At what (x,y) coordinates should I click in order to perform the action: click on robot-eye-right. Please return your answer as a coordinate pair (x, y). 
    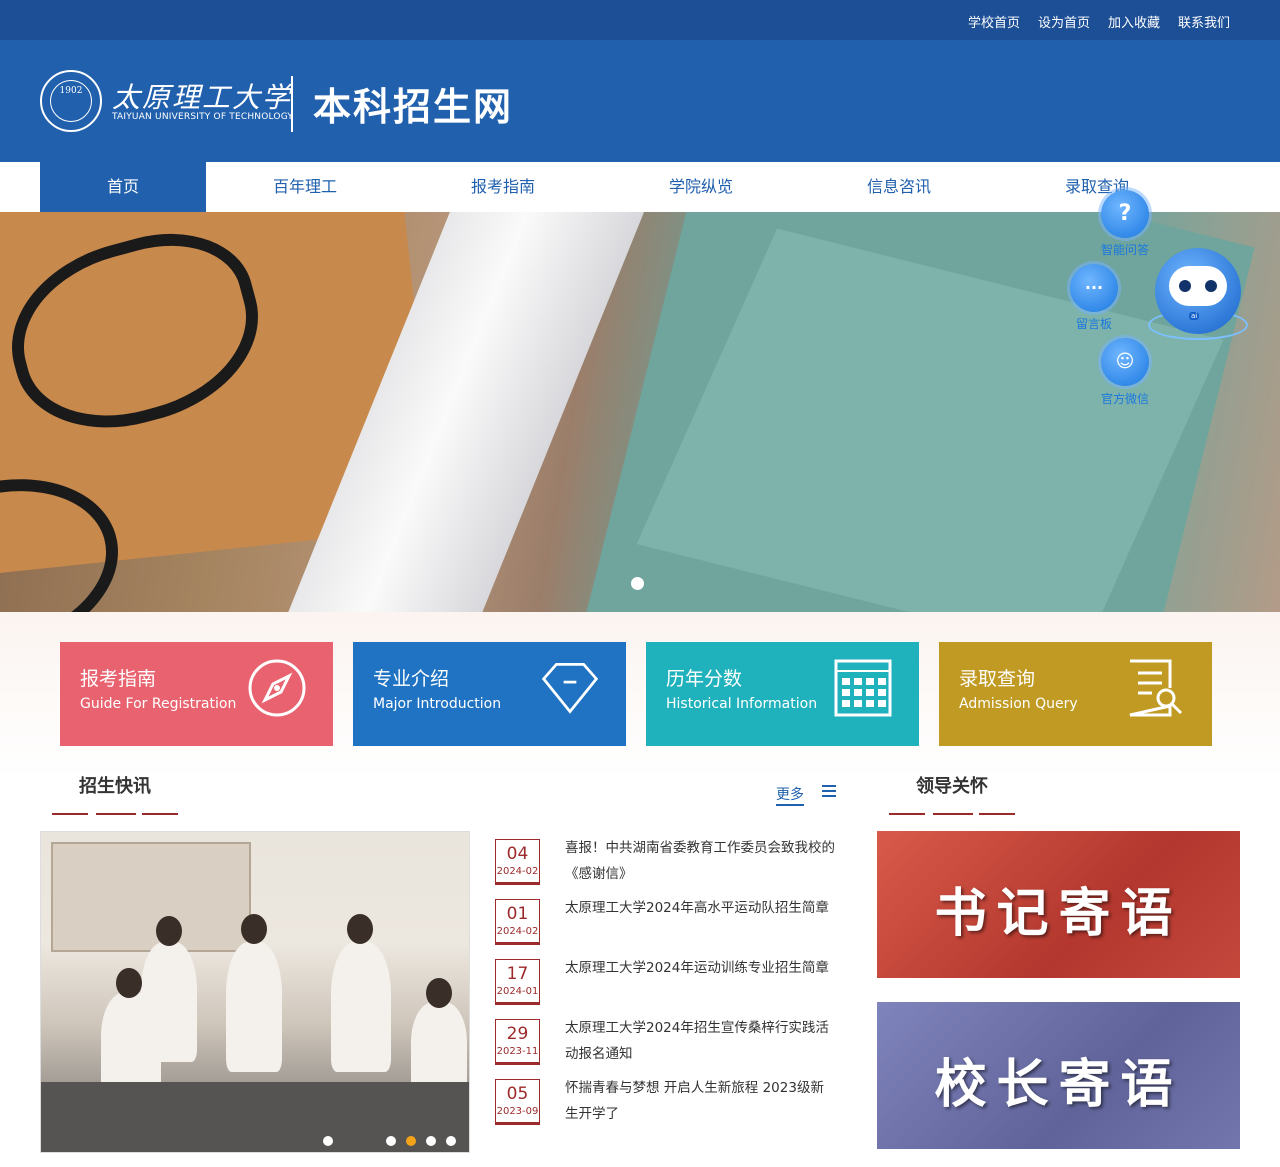
    Looking at the image, I should click on (1211, 286).